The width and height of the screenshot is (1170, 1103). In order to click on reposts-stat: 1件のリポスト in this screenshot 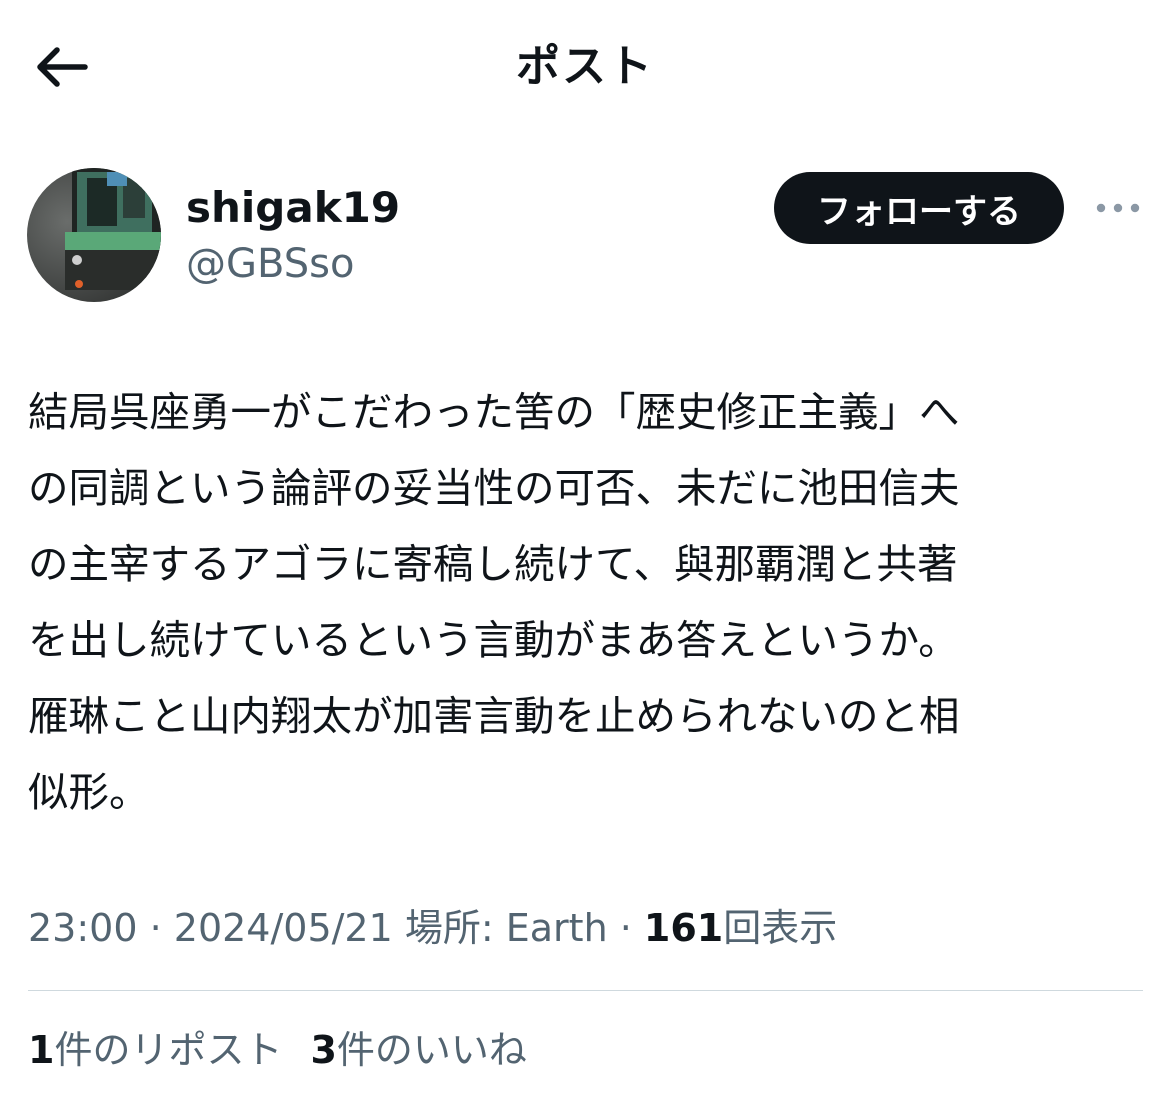, I will do `click(155, 1050)`.